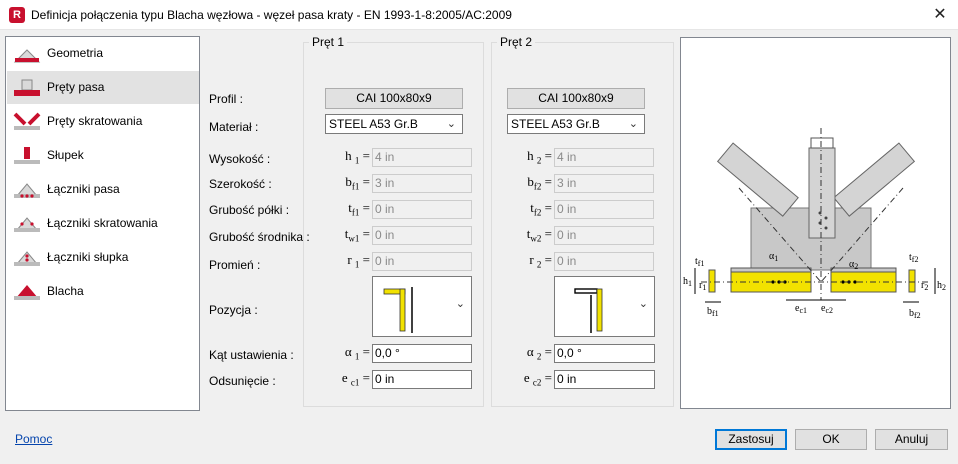 This screenshot has width=958, height=464. Describe the element at coordinates (76, 87) in the screenshot. I see `nav-label: Pręty pasa` at that location.